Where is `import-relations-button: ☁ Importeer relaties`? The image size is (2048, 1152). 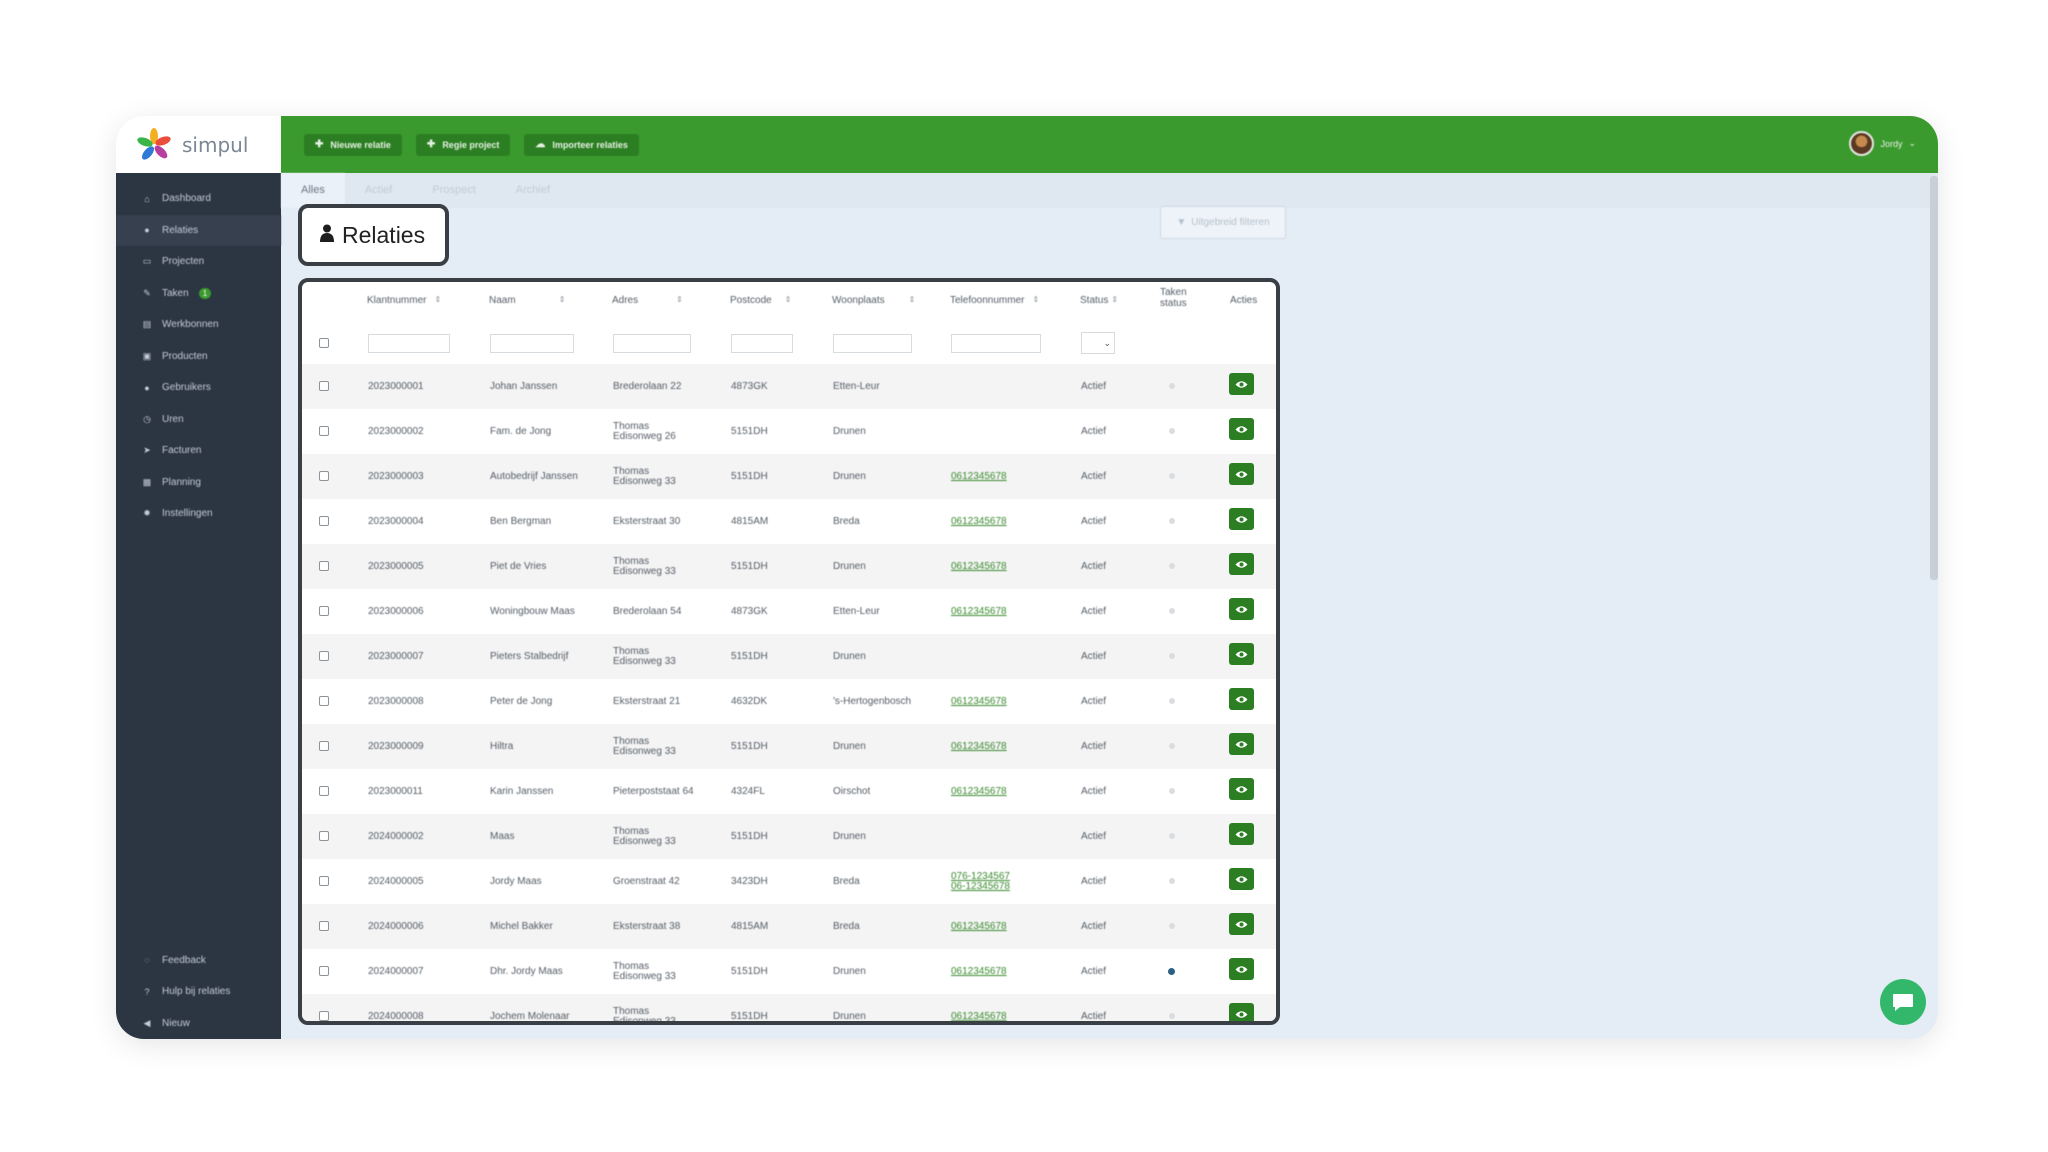 import-relations-button: ☁ Importeer relaties is located at coordinates (581, 144).